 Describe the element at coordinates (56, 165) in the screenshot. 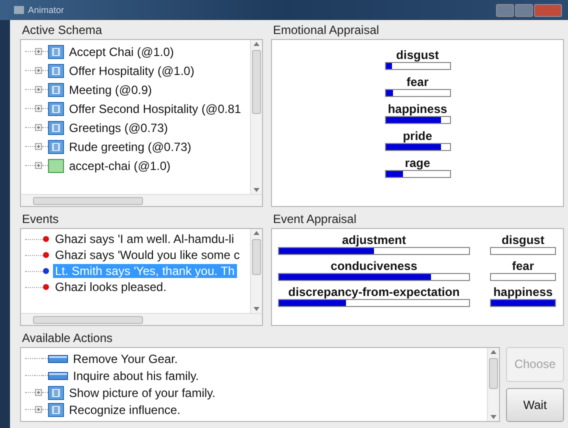

I see `goal-icon` at that location.